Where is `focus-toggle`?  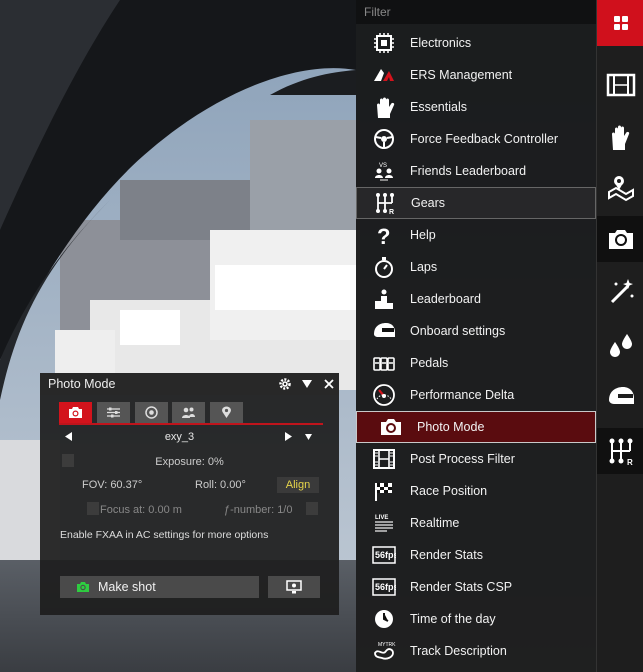 focus-toggle is located at coordinates (93, 508).